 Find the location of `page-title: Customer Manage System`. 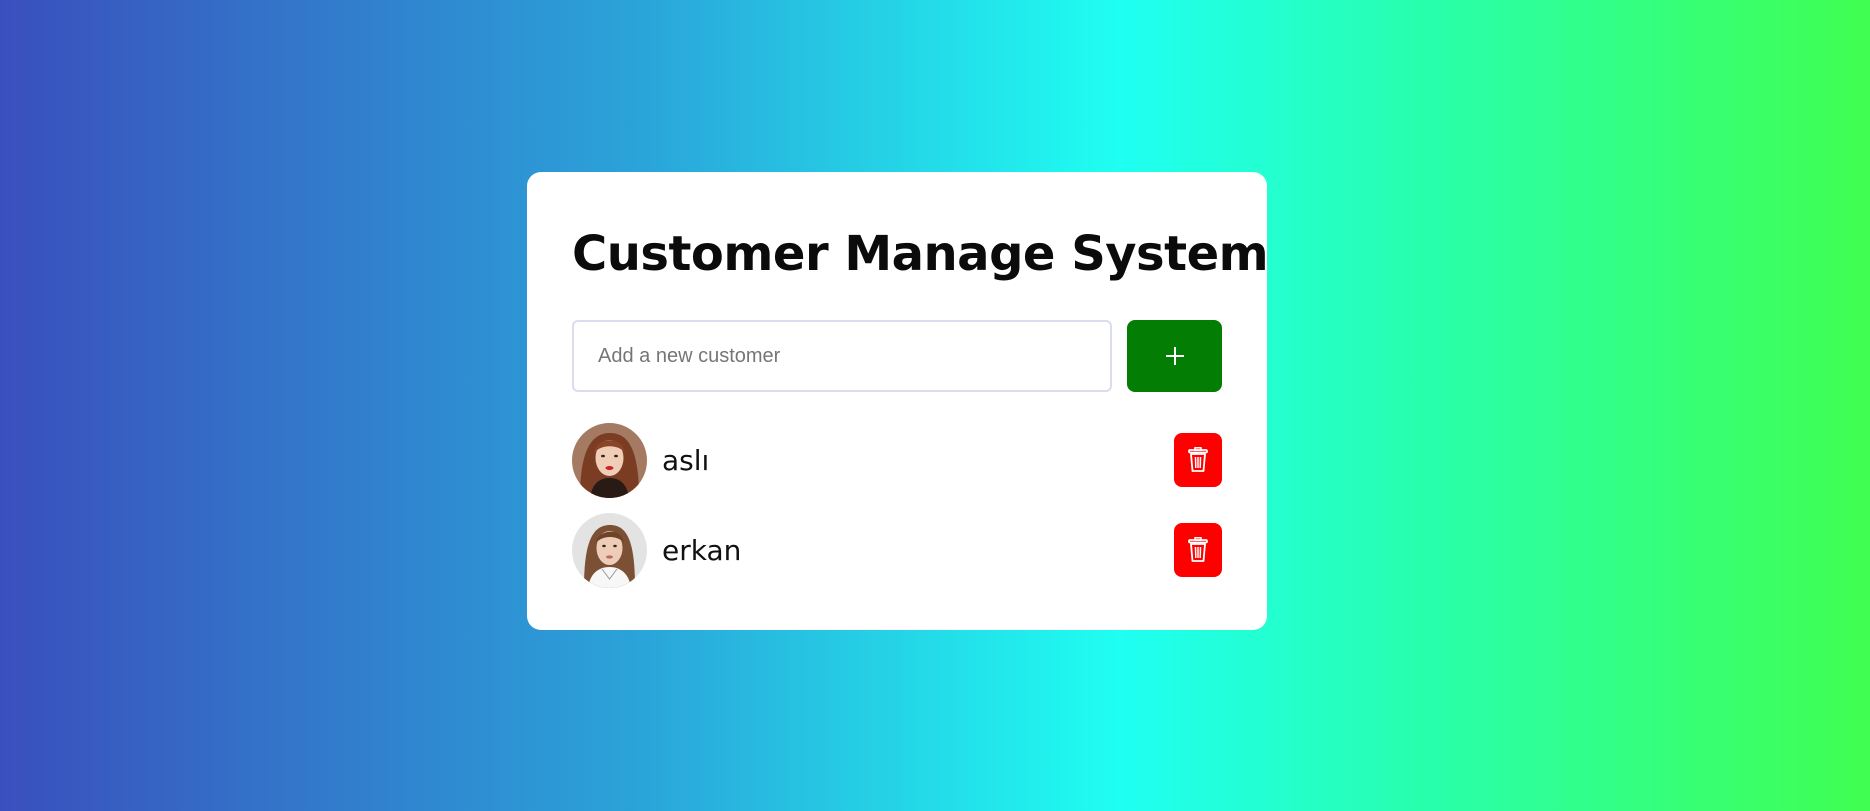

page-title: Customer Manage System is located at coordinates (920, 254).